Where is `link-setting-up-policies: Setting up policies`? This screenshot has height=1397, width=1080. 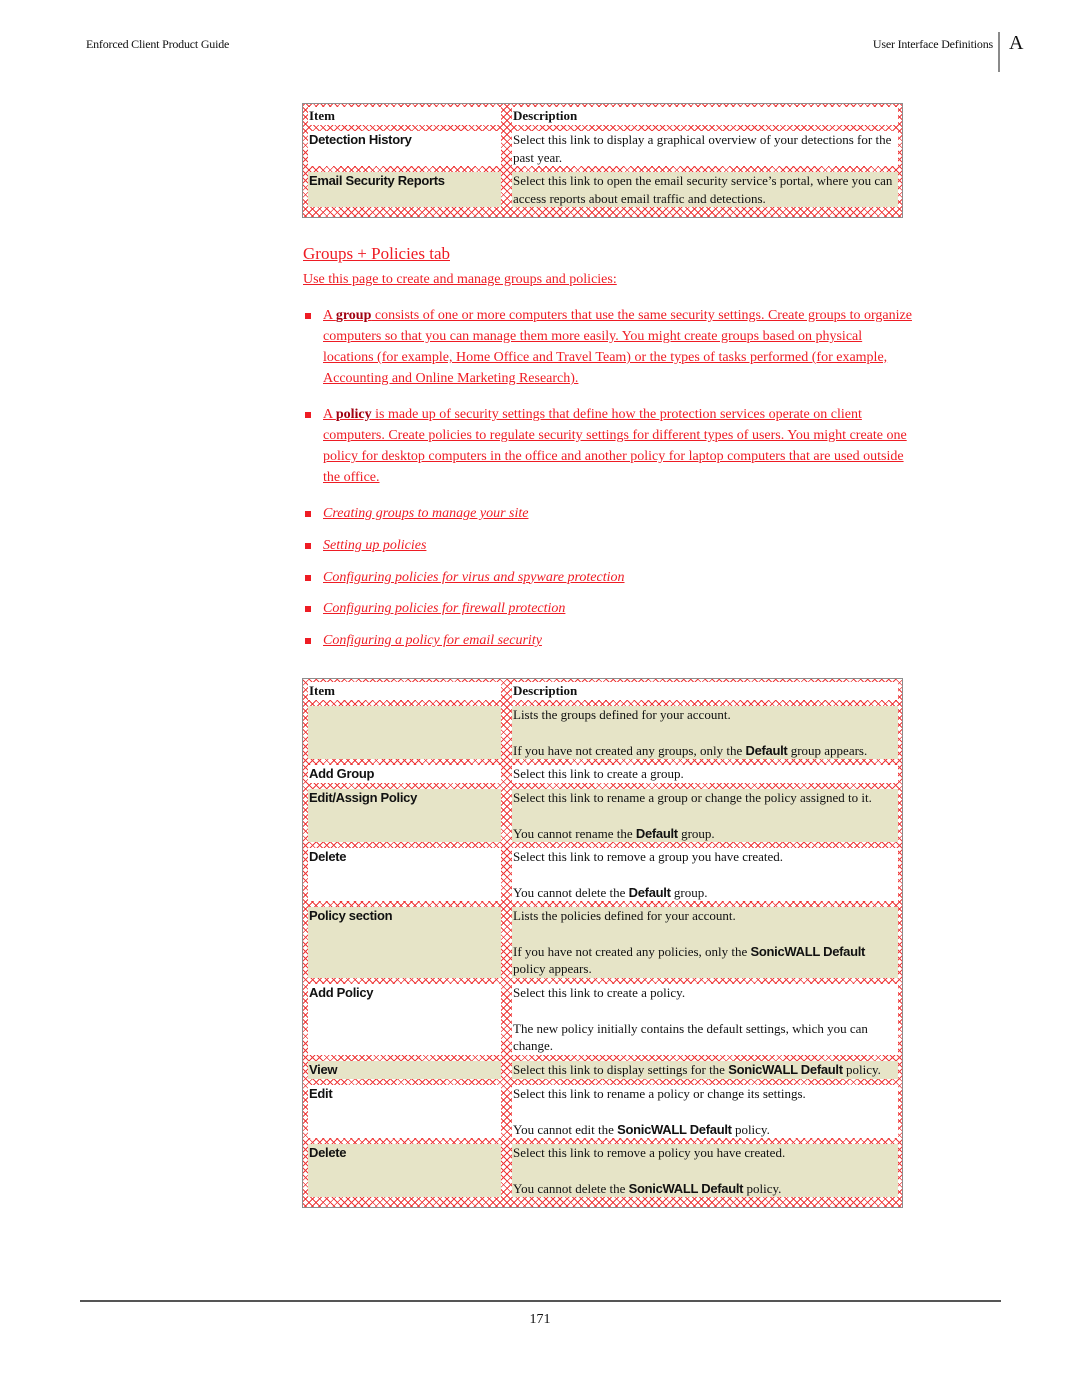
link-setting-up-policies: Setting up policies is located at coordinates (374, 545).